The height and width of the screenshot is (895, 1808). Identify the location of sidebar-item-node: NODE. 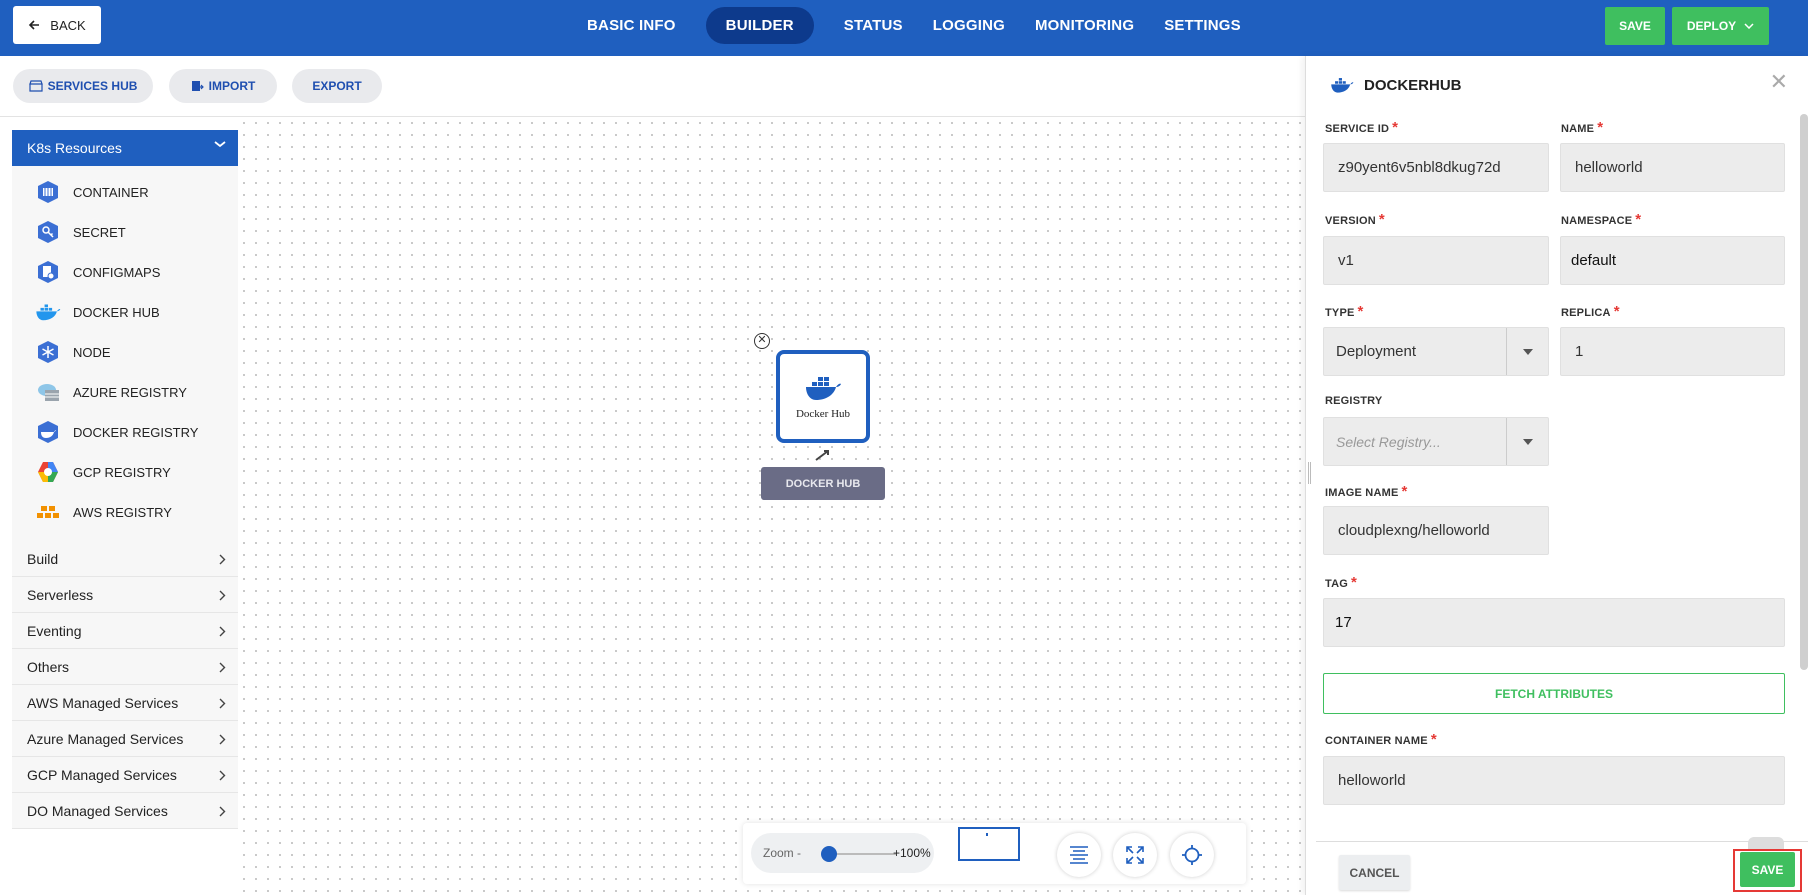
(125, 352).